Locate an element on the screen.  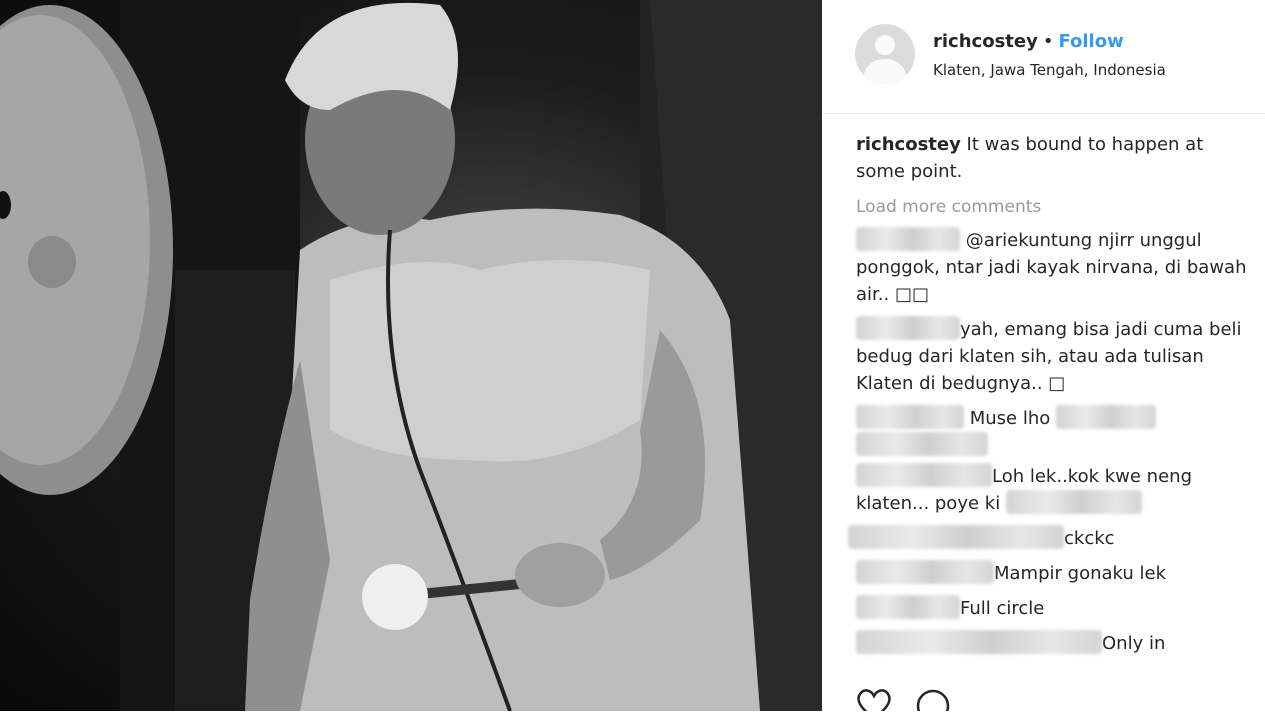
avatar-placeholder-icon is located at coordinates (885, 54).